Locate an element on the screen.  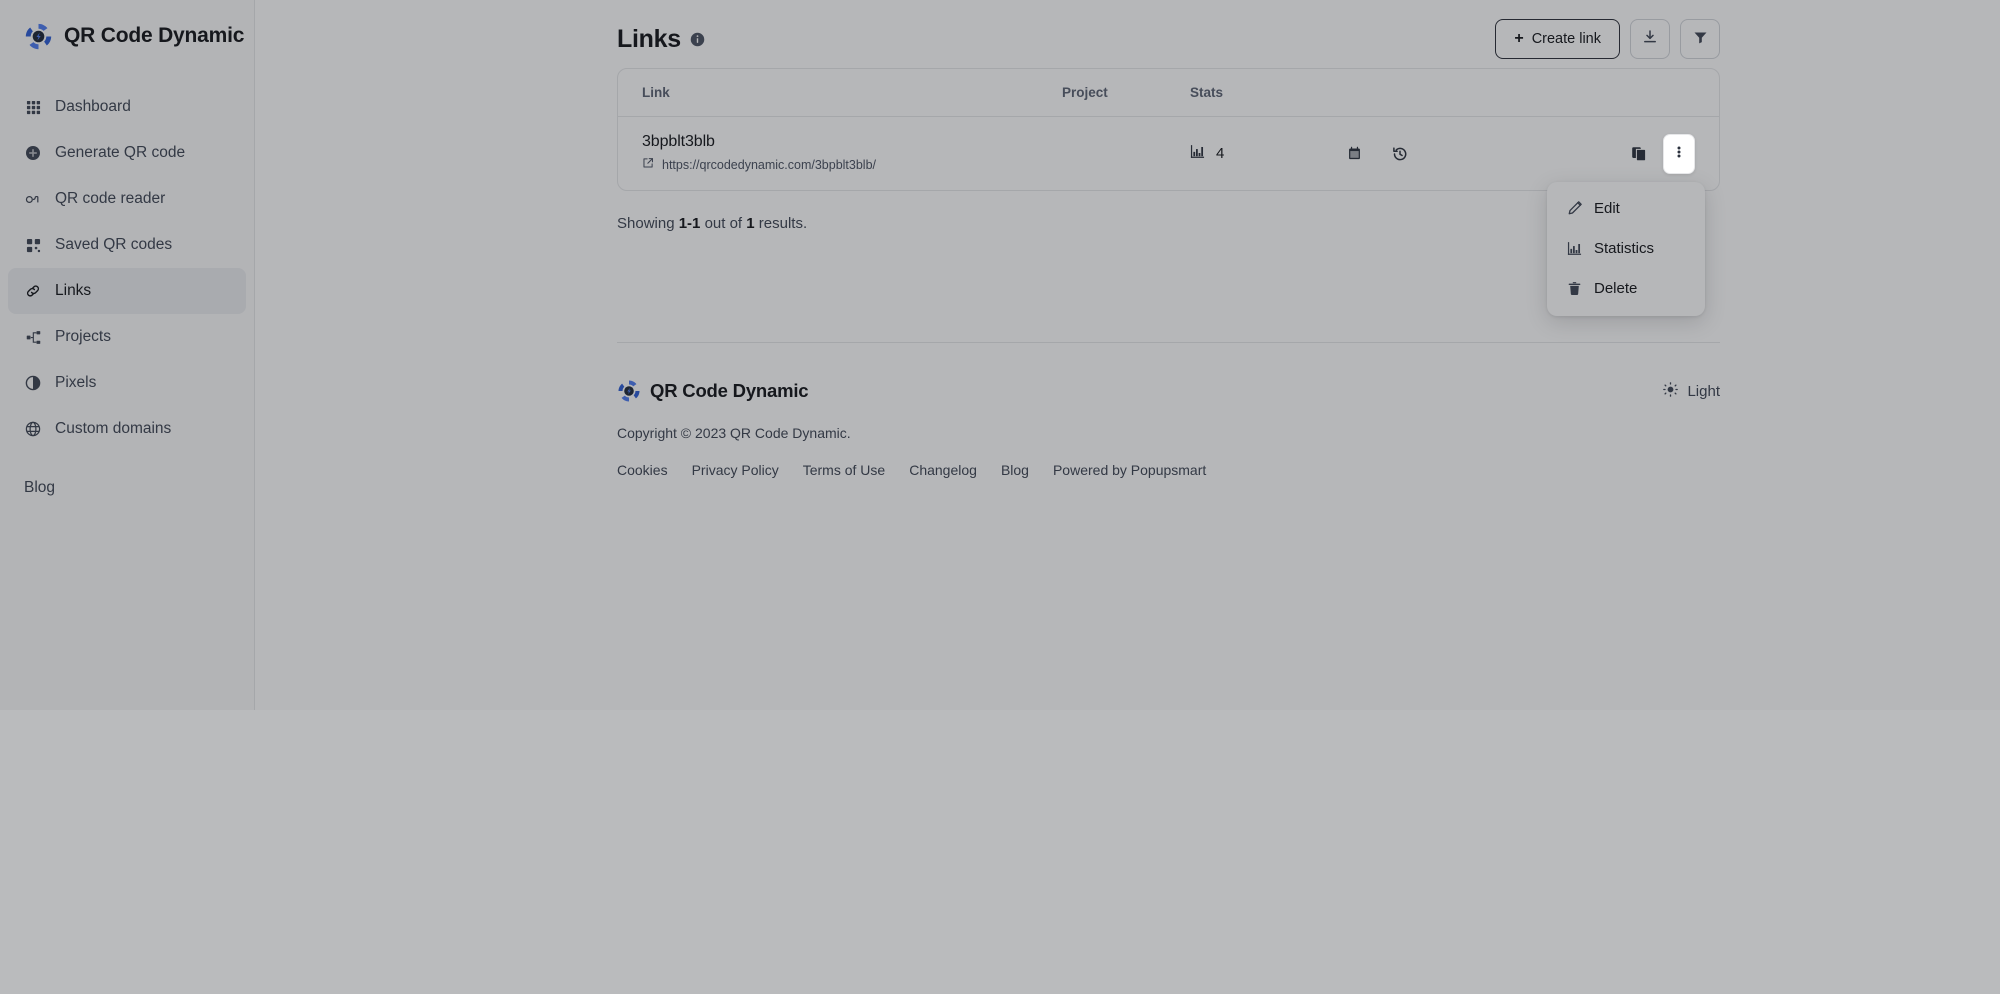
history-icon is located at coordinates (1400, 154).